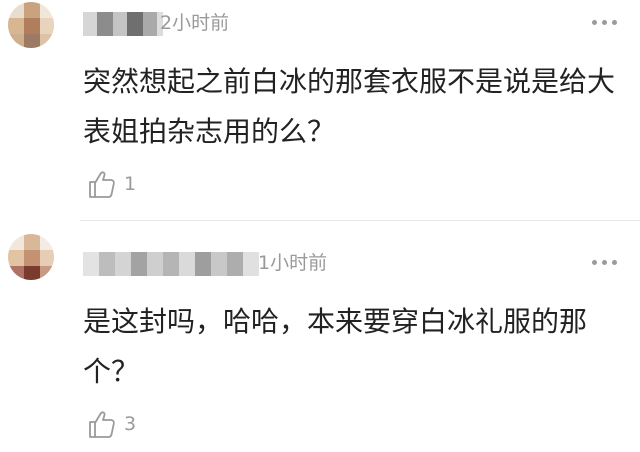 The image size is (640, 452). What do you see at coordinates (360, 220) in the screenshot?
I see `comment-divider` at bounding box center [360, 220].